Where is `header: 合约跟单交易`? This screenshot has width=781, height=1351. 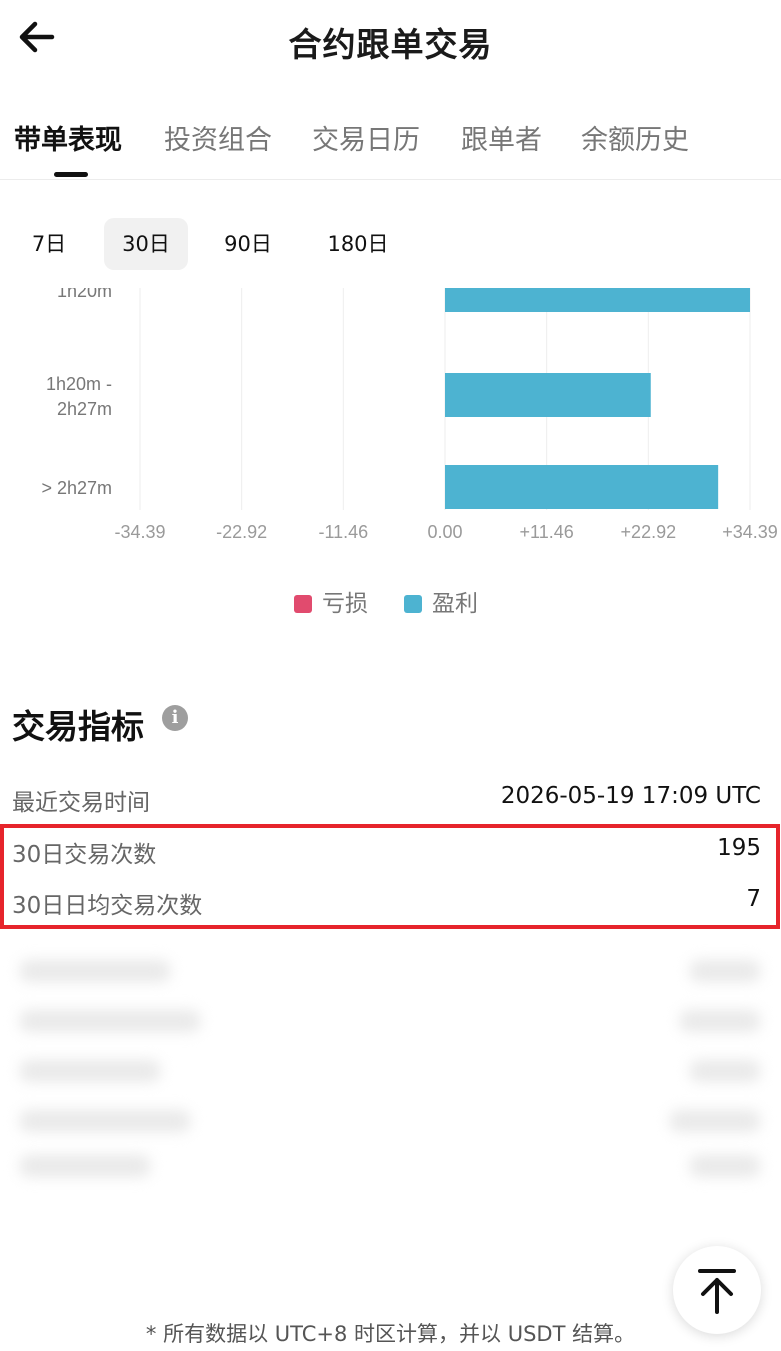
header: 合约跟单交易 is located at coordinates (390, 43).